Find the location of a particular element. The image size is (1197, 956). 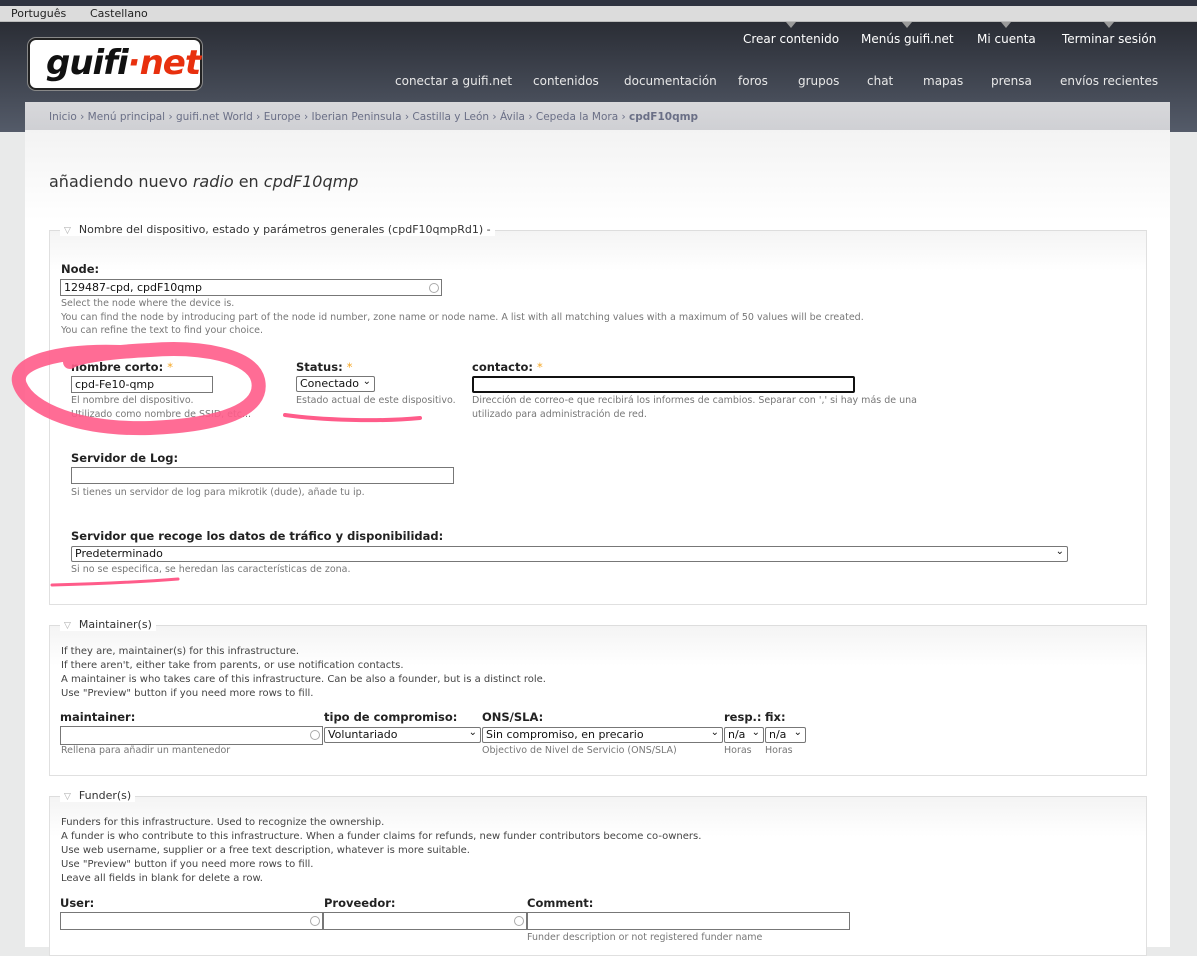

contact-input is located at coordinates (663, 384).